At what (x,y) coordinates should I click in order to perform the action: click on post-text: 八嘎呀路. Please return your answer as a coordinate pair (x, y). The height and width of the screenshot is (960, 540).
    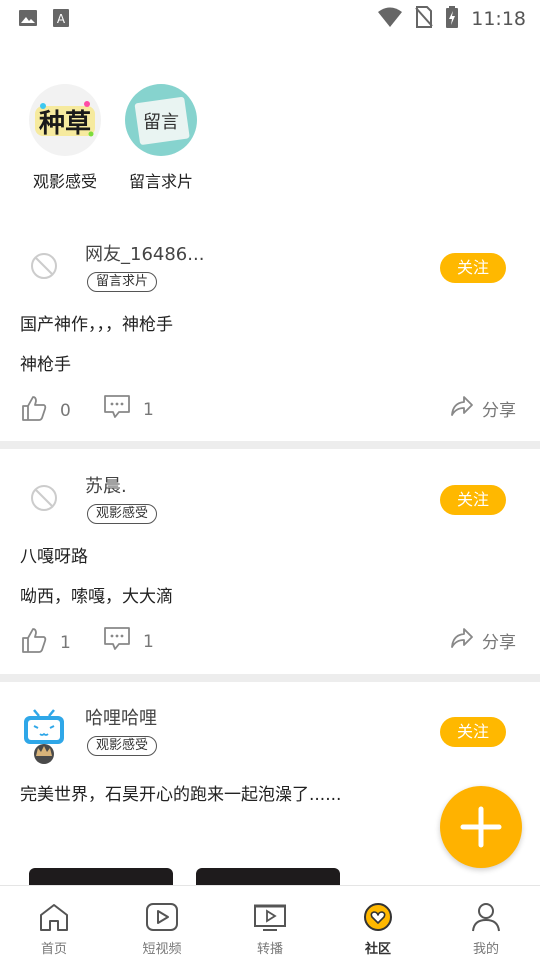
    Looking at the image, I should click on (54, 557).